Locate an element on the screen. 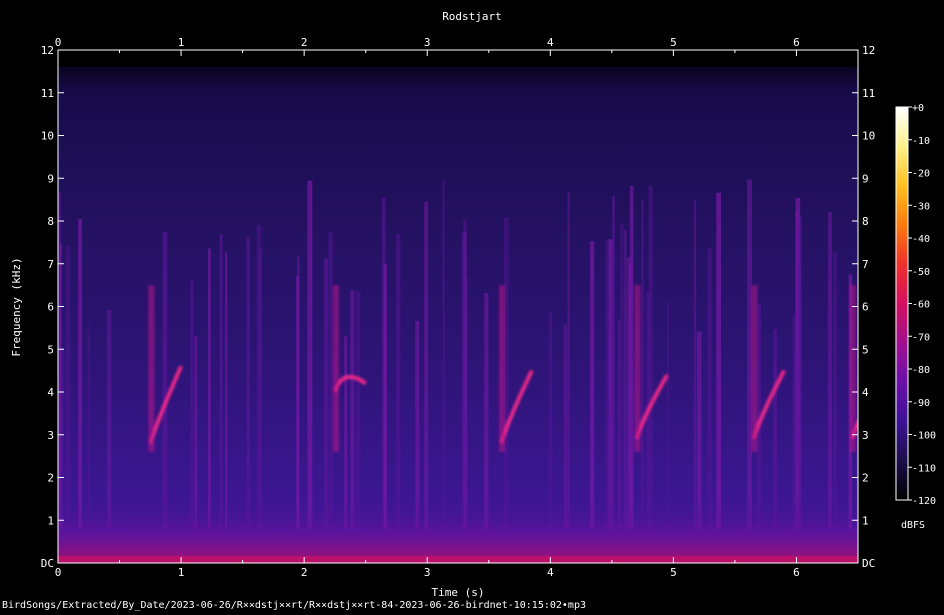 The width and height of the screenshot is (944, 615). x-tick-label-top: 1 is located at coordinates (181, 42).